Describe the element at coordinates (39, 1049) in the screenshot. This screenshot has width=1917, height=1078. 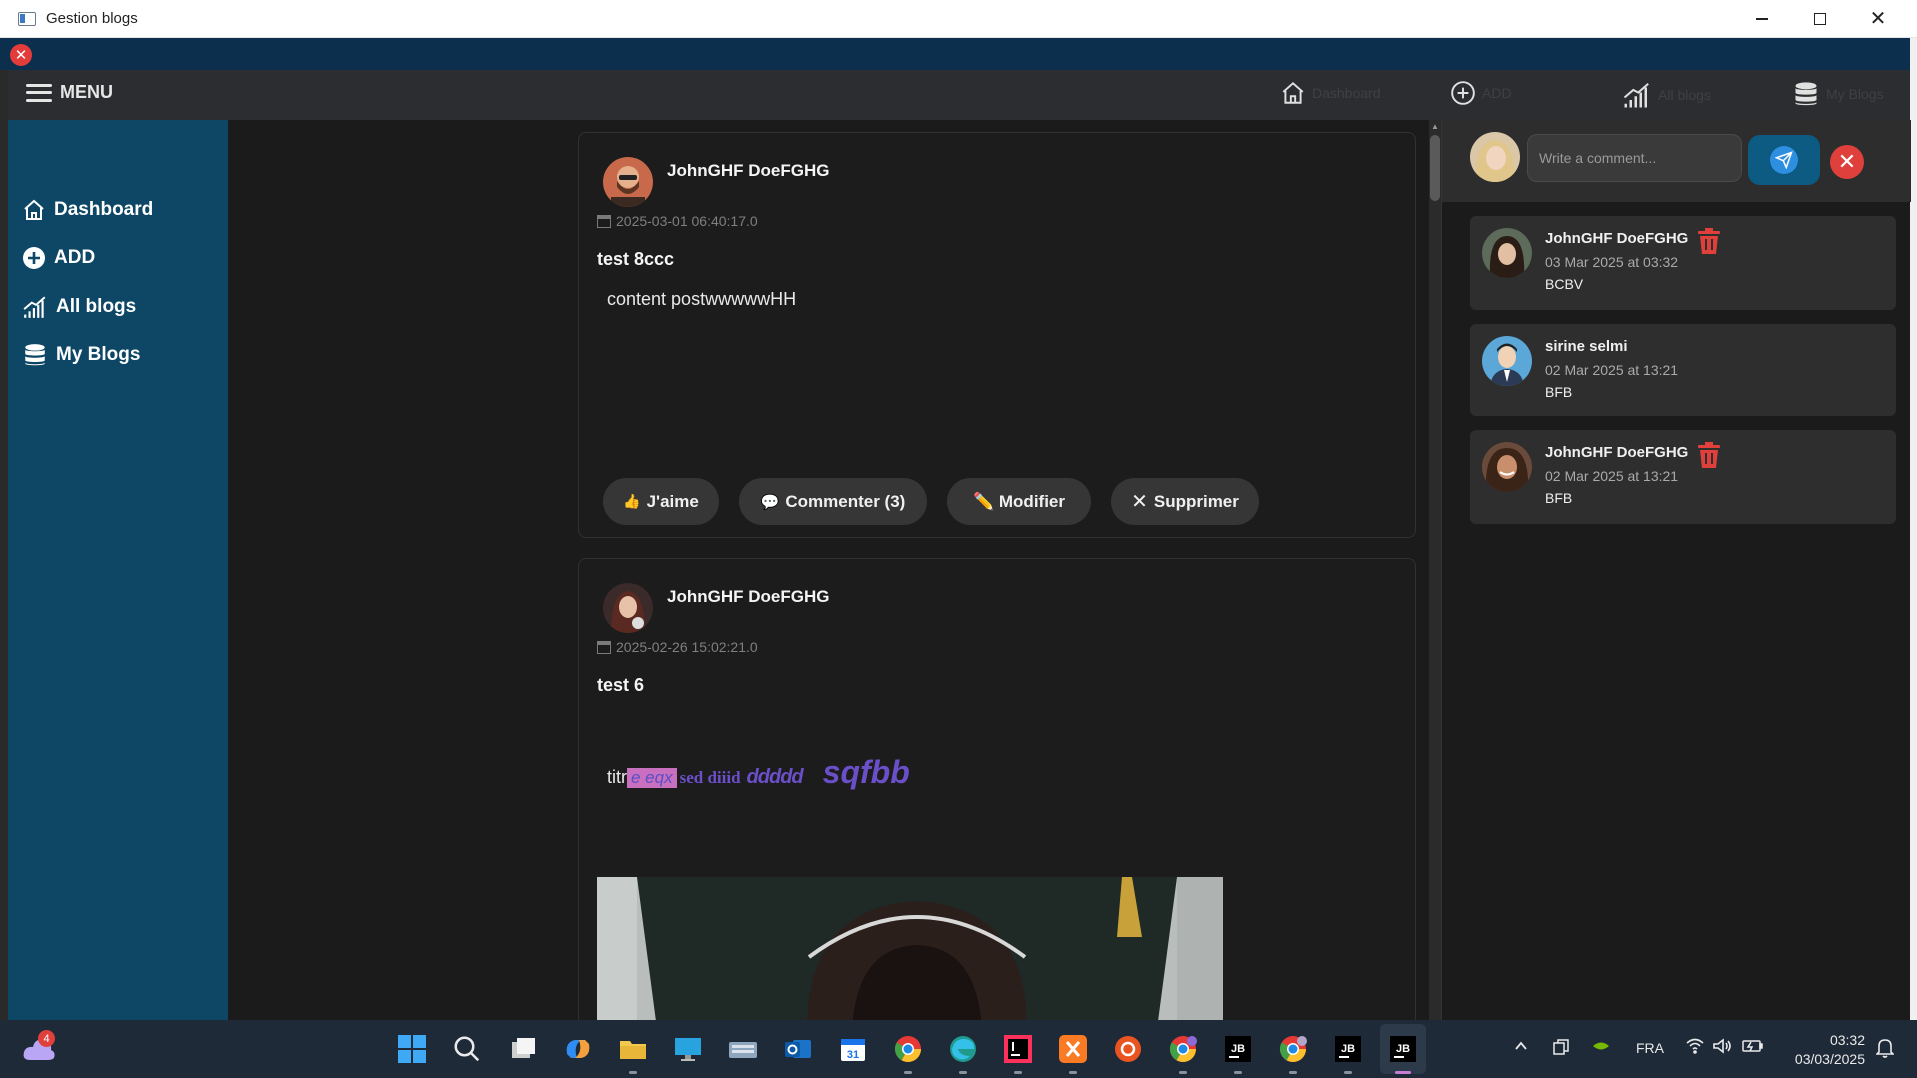
I see `weather-widget: 4` at that location.